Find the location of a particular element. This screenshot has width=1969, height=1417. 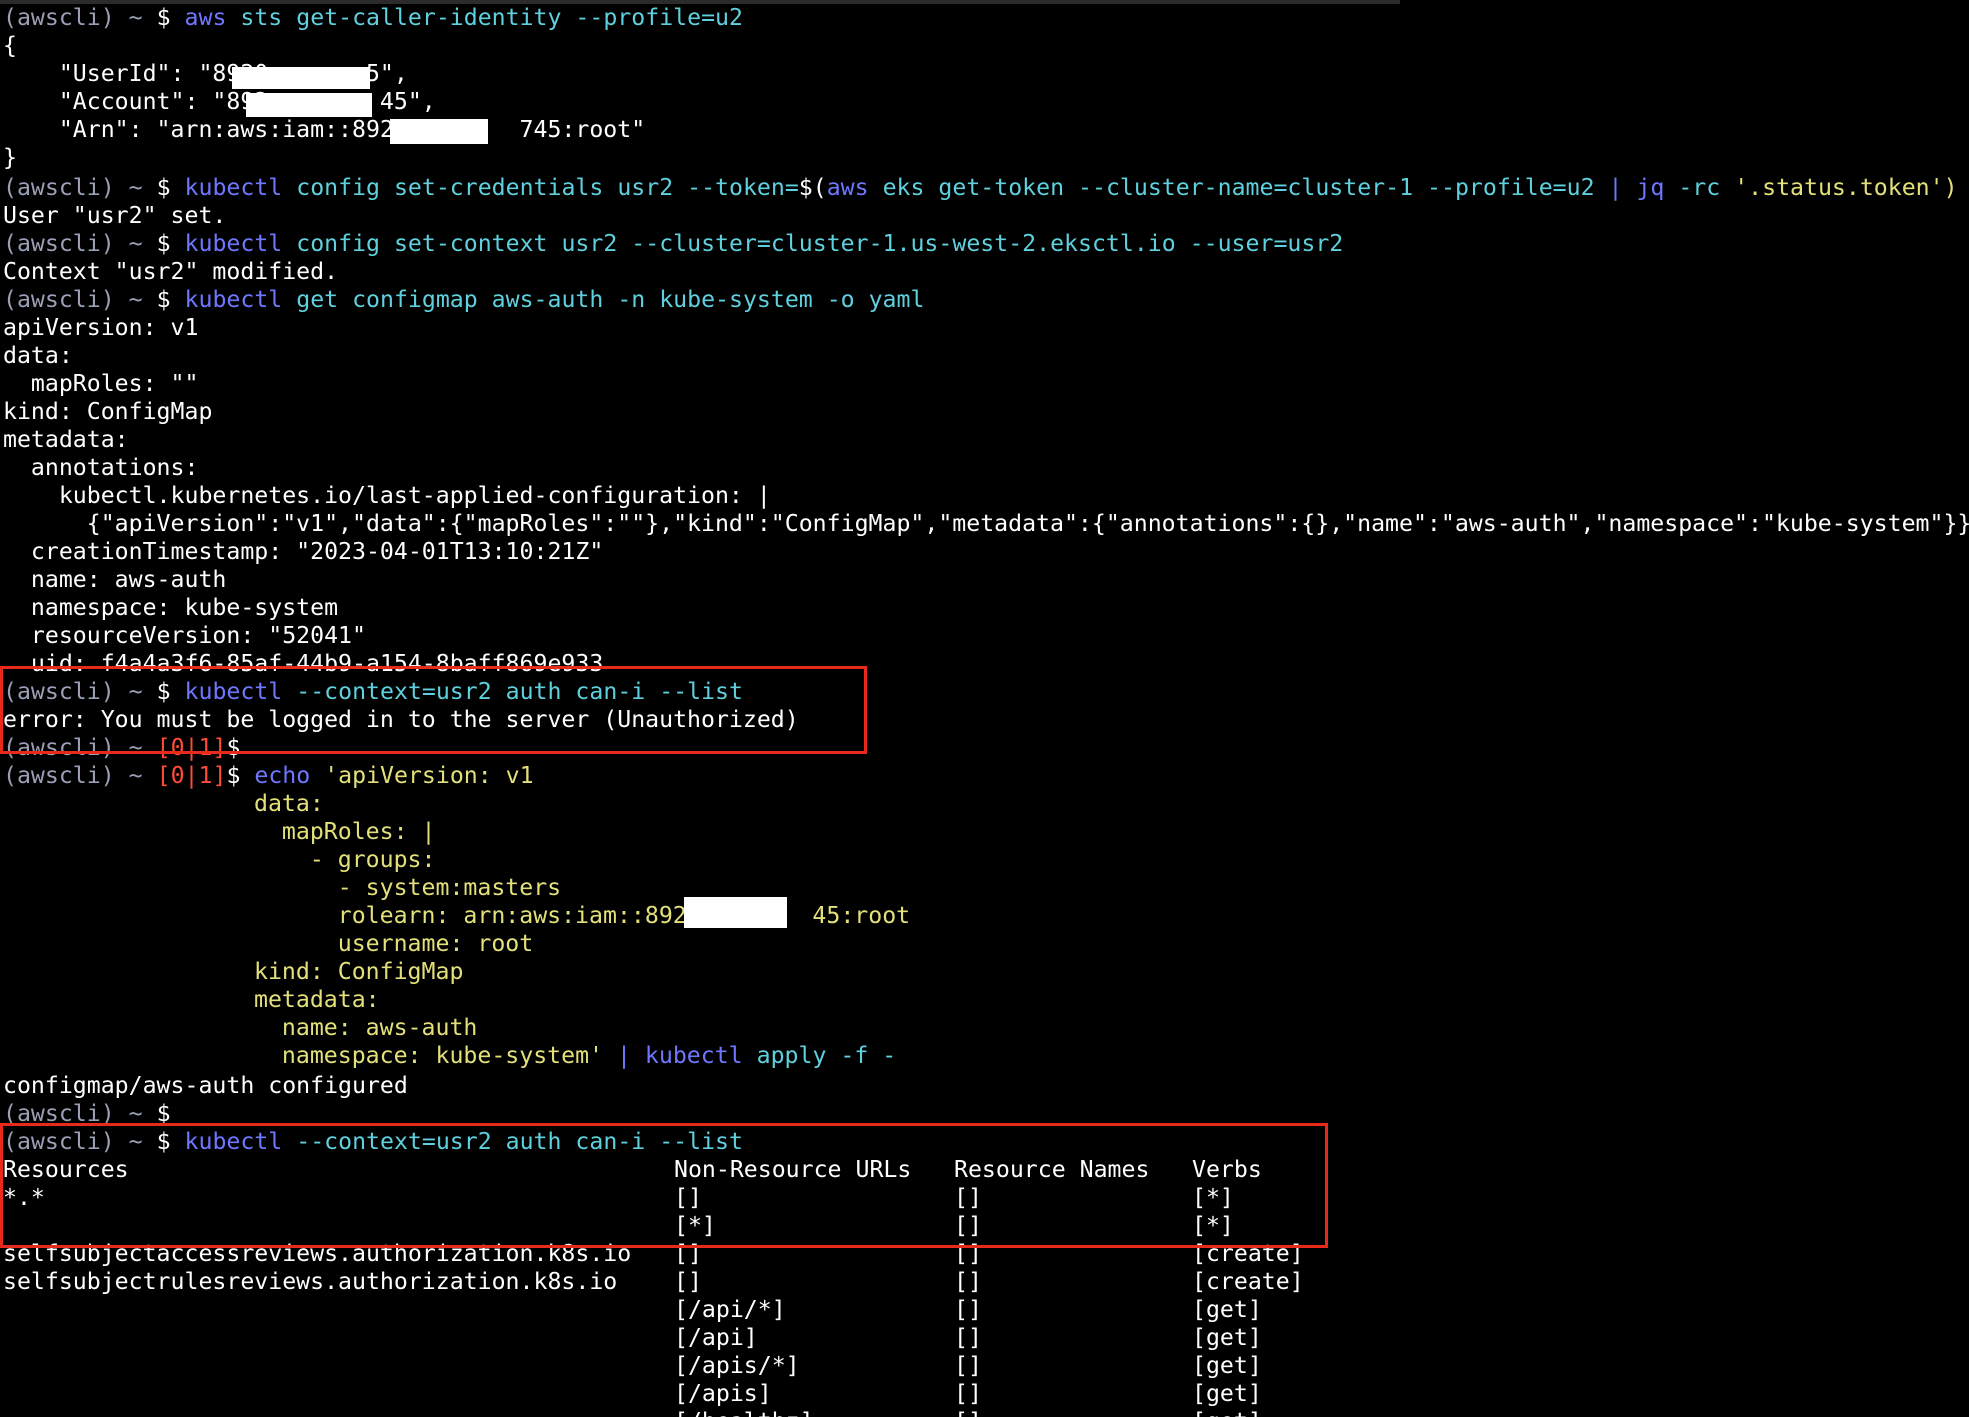

output-line: configmap/aws-auth configured is located at coordinates (205, 1085).